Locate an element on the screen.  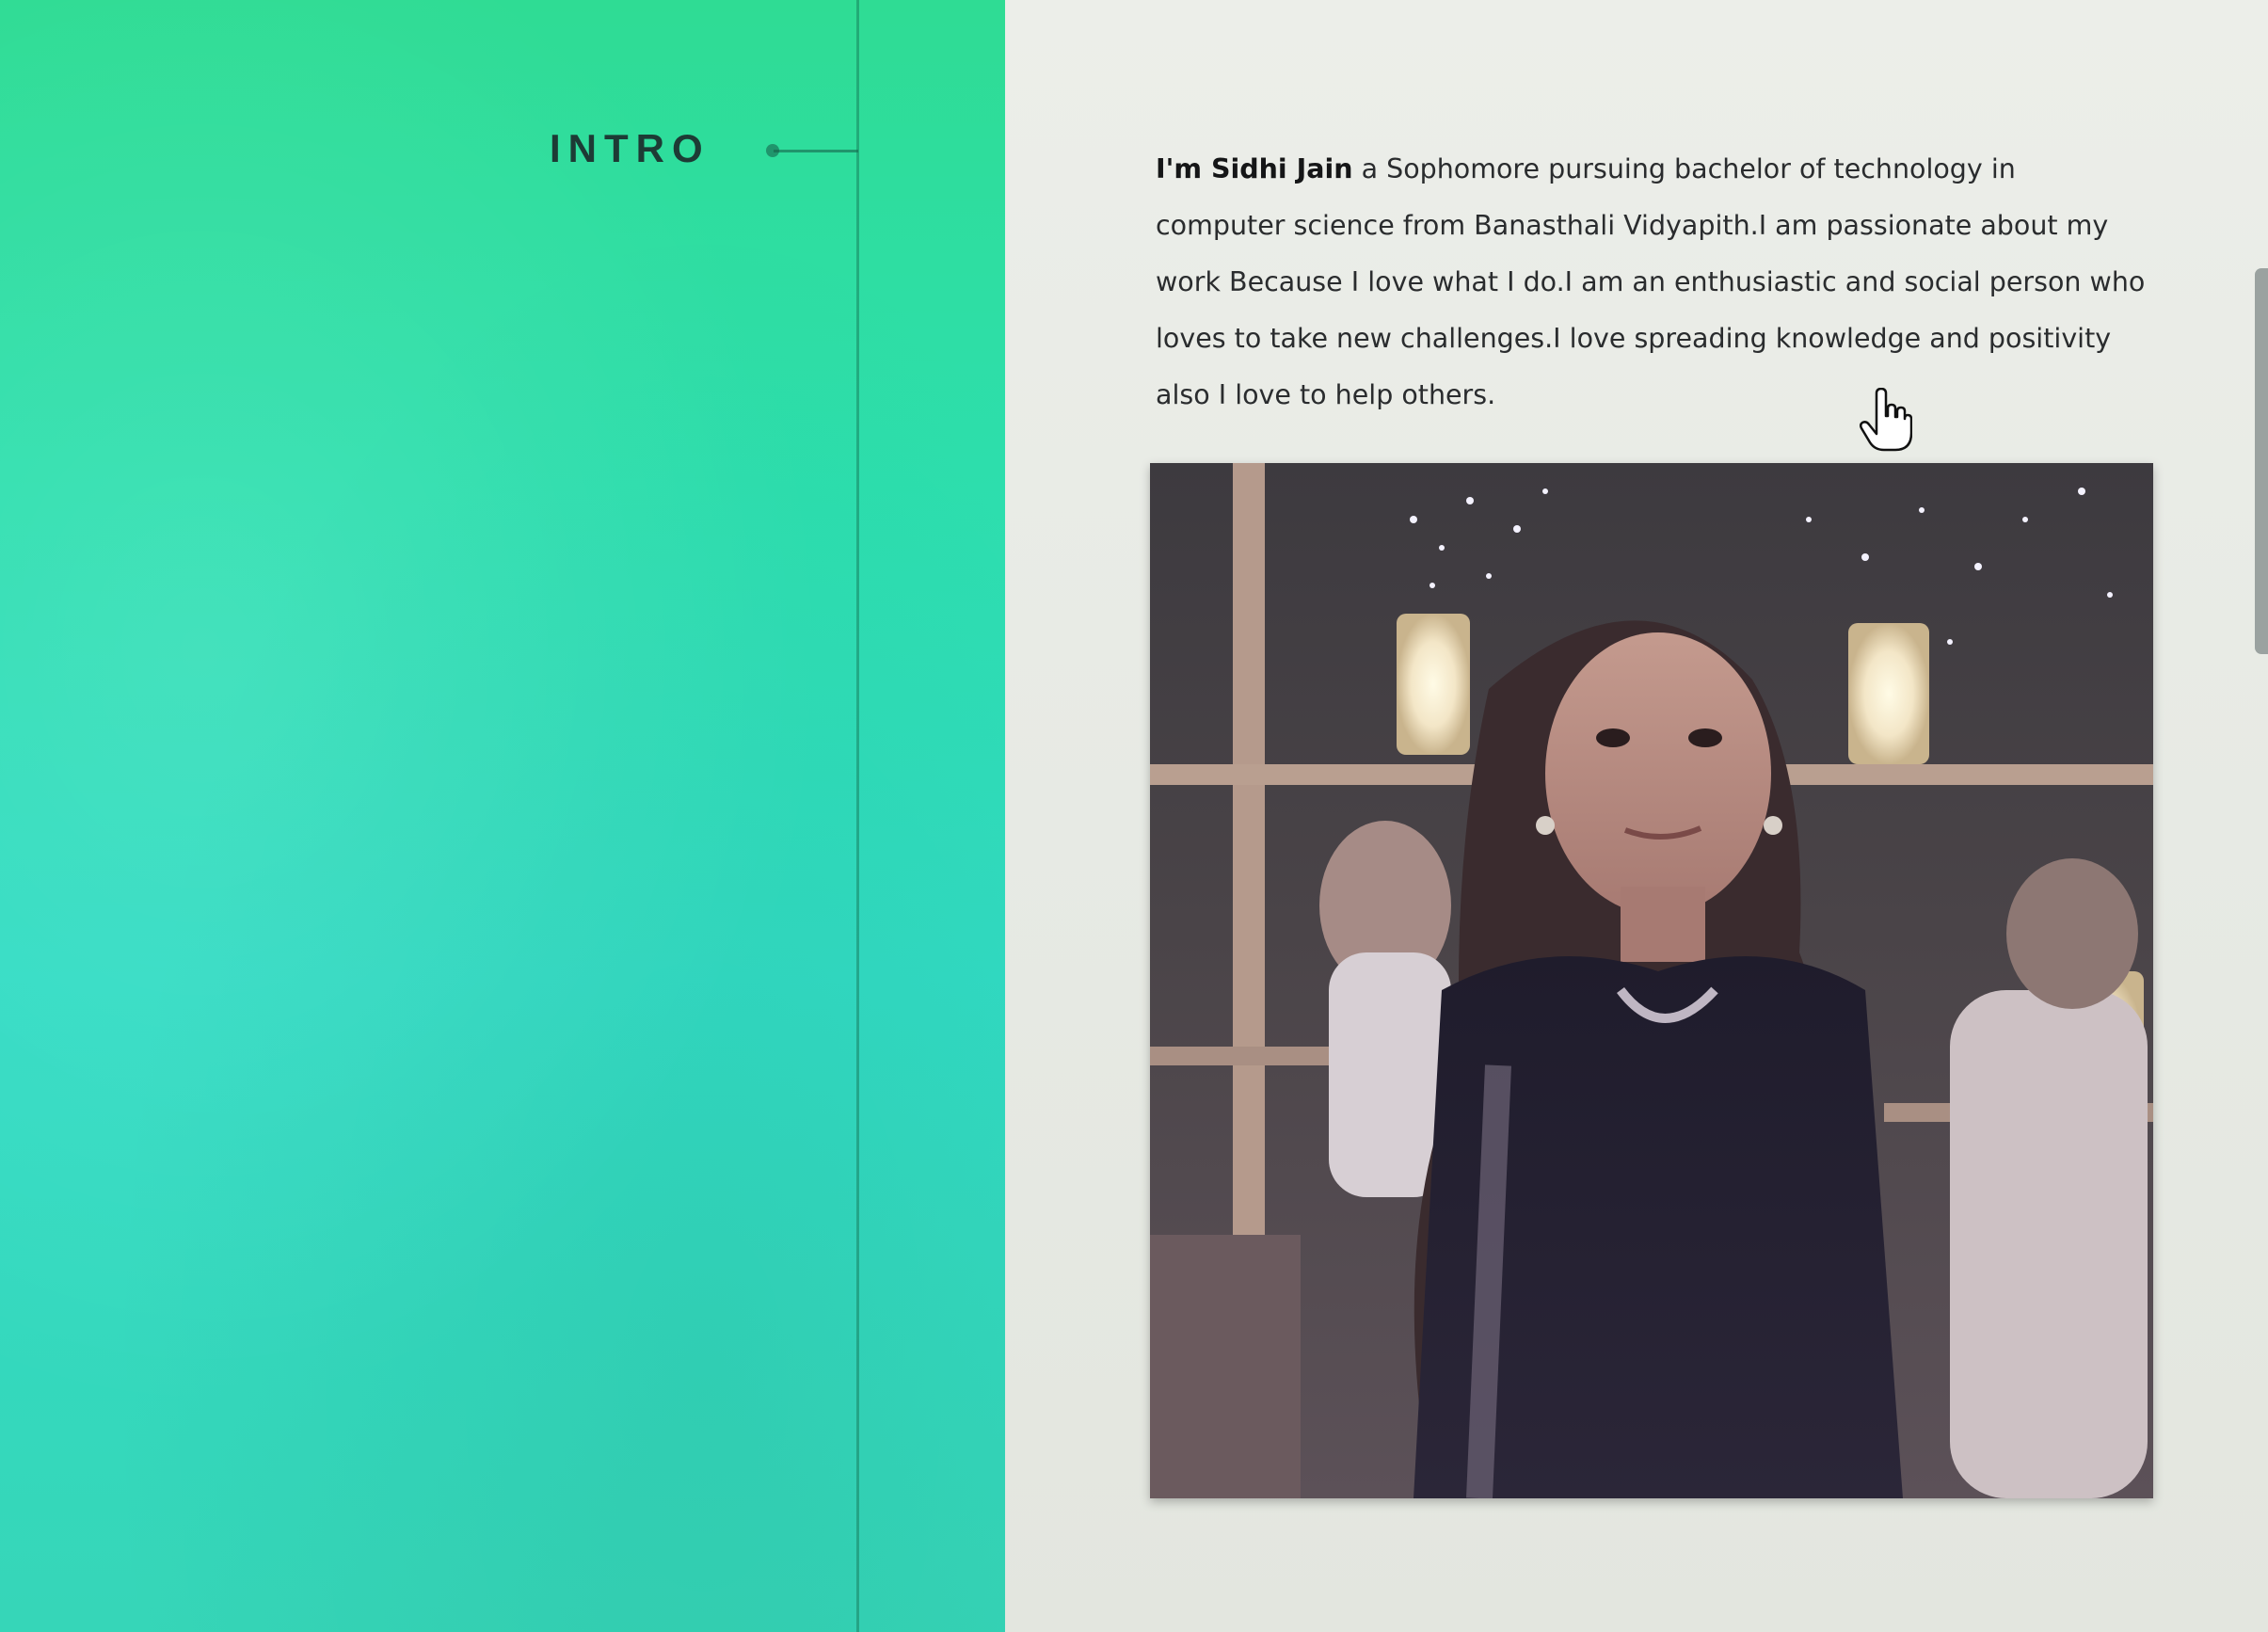
hand-pointer-icon is located at coordinates (1886, 420).